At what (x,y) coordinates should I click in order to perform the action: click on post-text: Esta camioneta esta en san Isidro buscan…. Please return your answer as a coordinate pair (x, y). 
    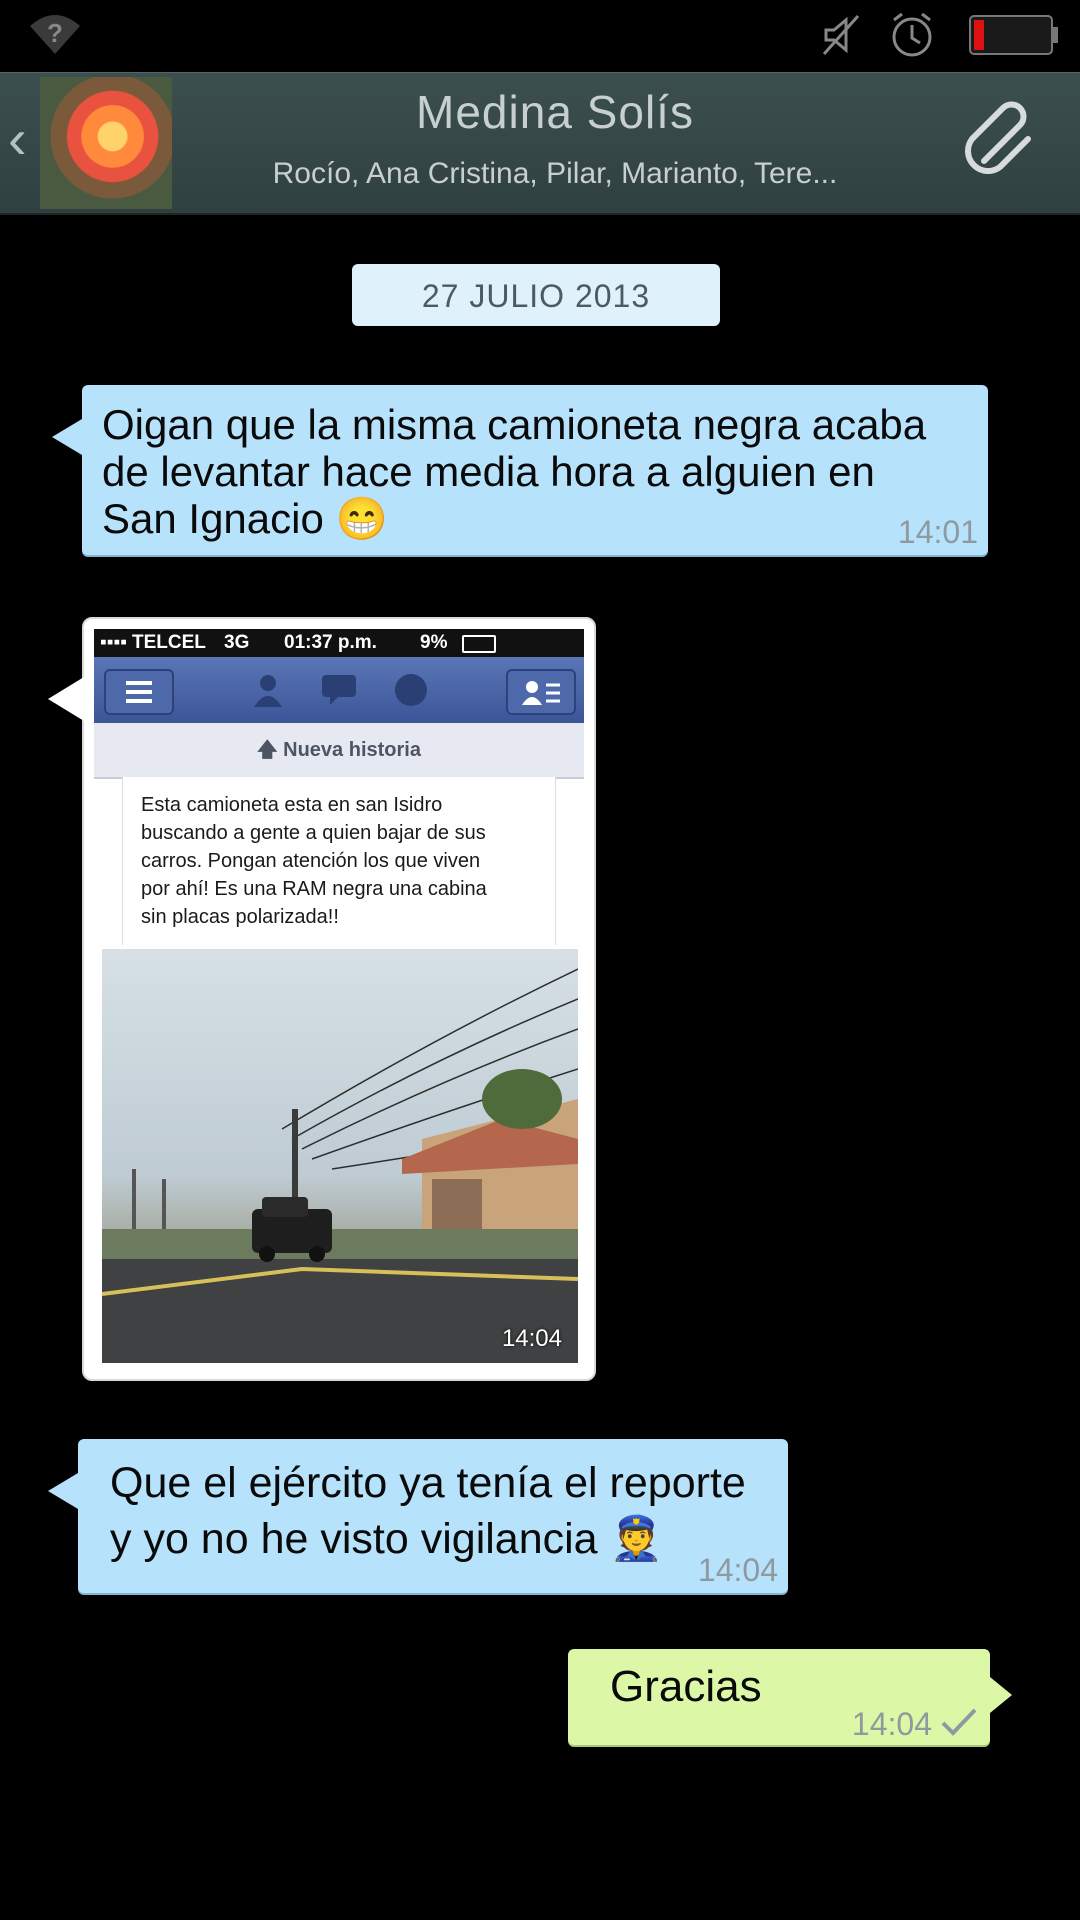
    Looking at the image, I should click on (341, 861).